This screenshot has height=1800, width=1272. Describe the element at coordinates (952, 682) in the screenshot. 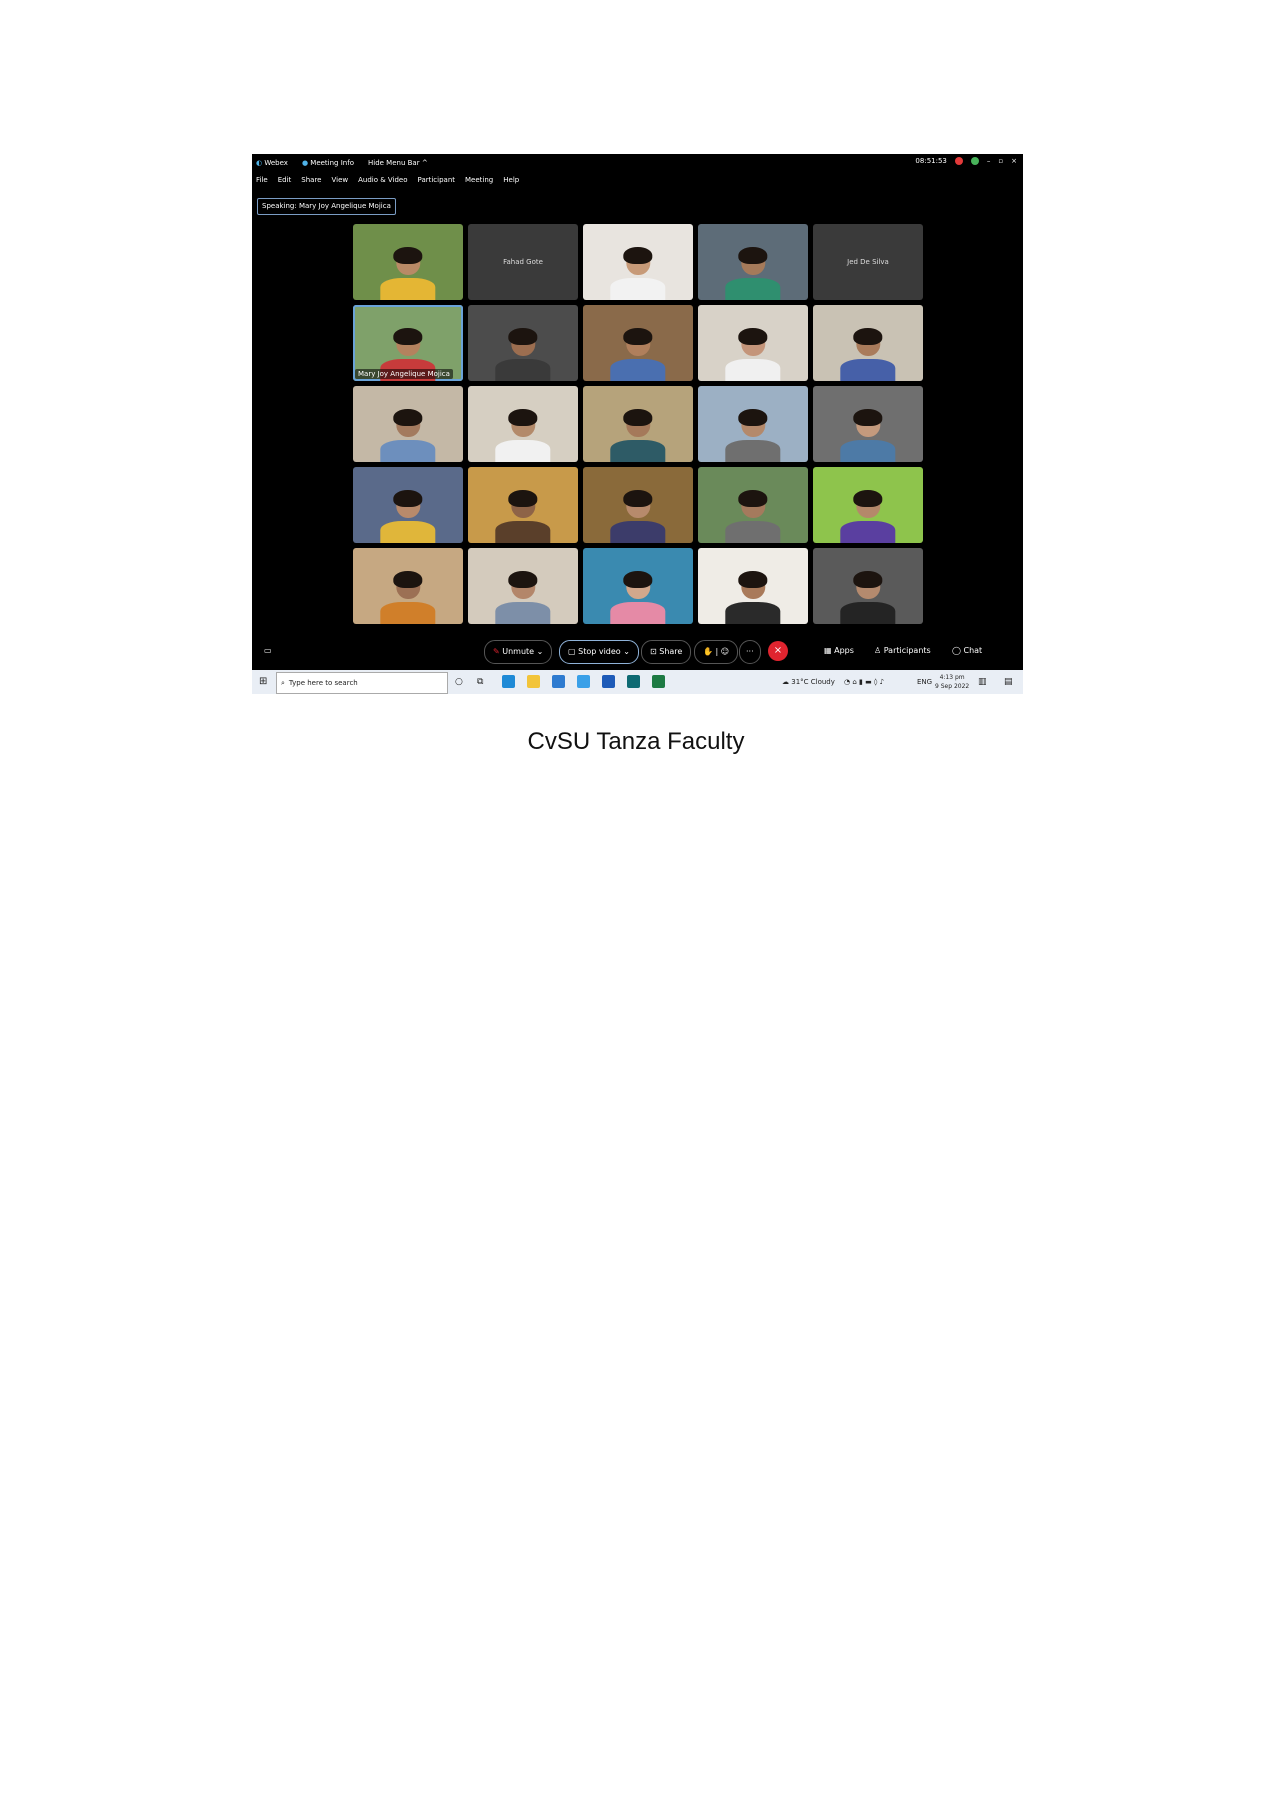

I see `taskbar-clock: 4:13 pm 9 Sep 2022` at that location.